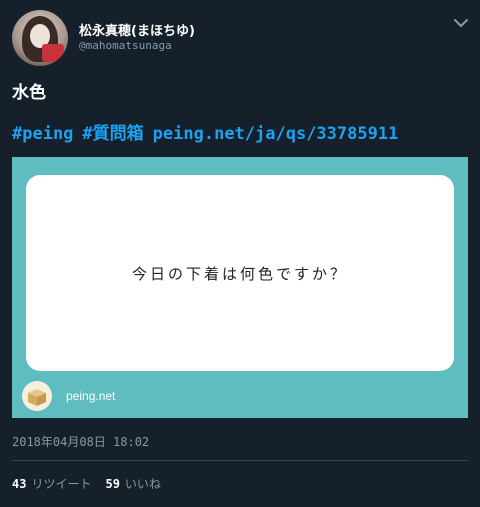 This screenshot has height=507, width=480. Describe the element at coordinates (137, 29) in the screenshot. I see `display-name: 松永真穂(まほちゆ)` at that location.